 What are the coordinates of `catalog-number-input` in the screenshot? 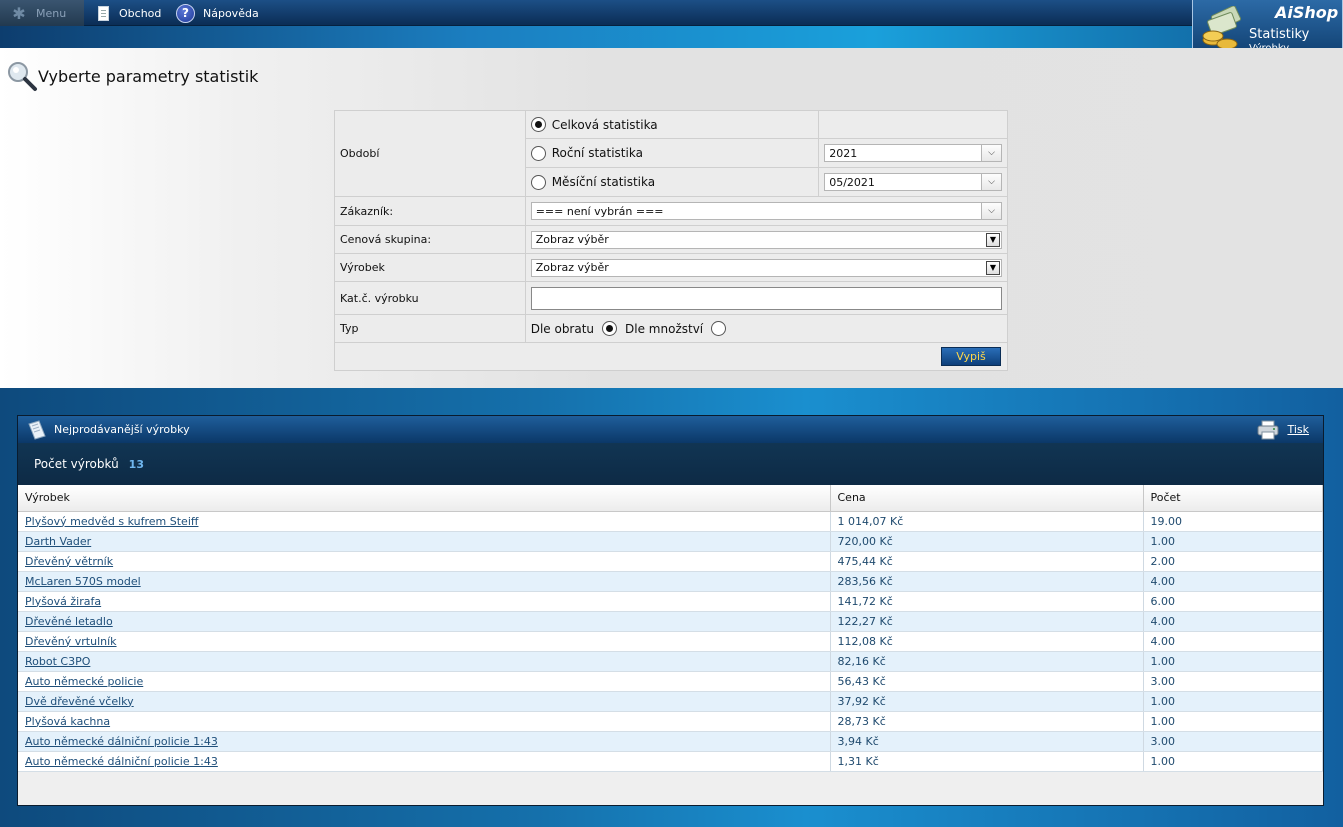 It's located at (766, 298).